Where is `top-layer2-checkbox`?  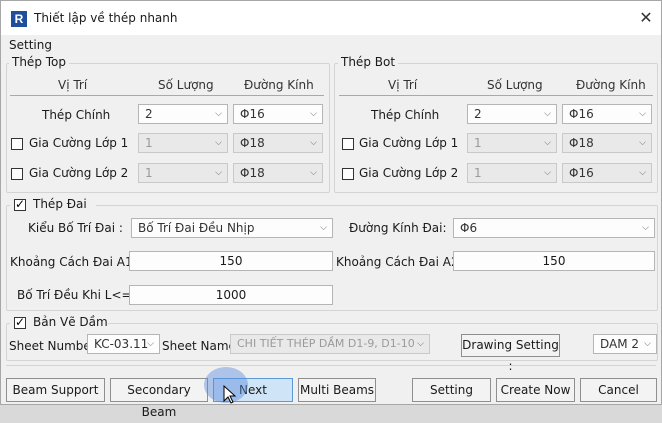
top-layer2-checkbox is located at coordinates (17, 174).